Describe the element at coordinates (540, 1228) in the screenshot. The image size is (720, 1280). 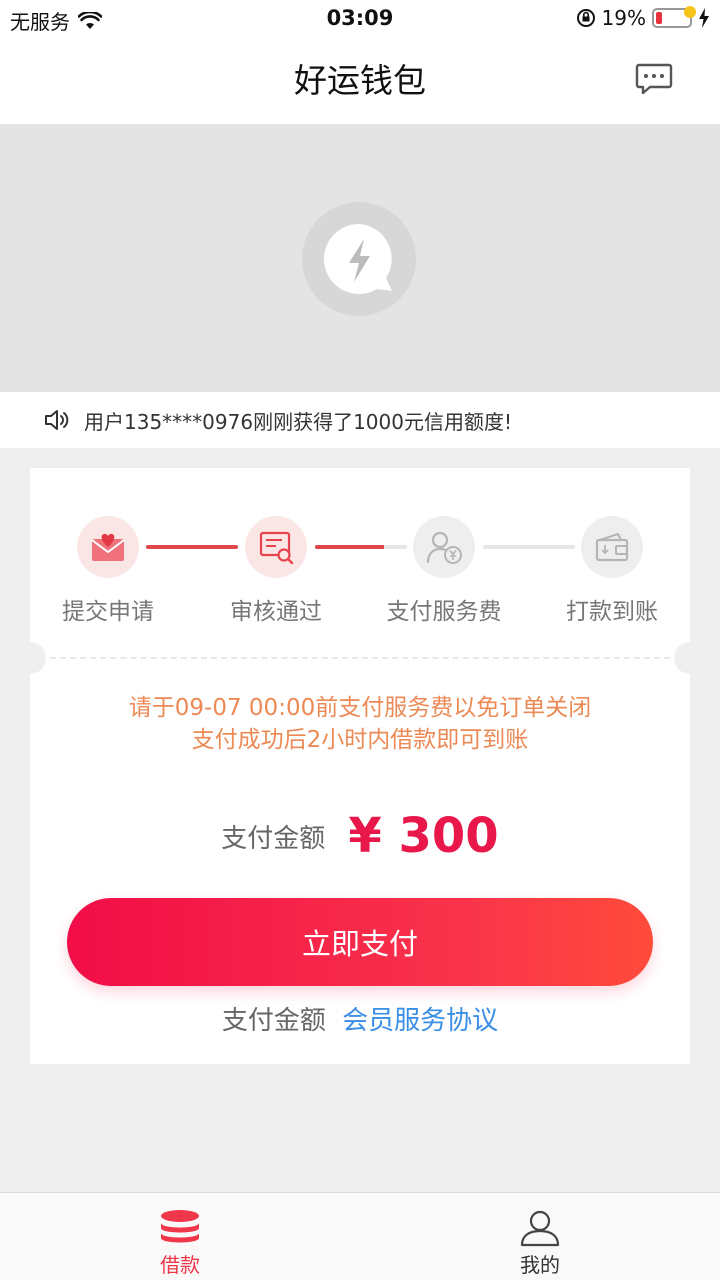
I see `user-icon` at that location.